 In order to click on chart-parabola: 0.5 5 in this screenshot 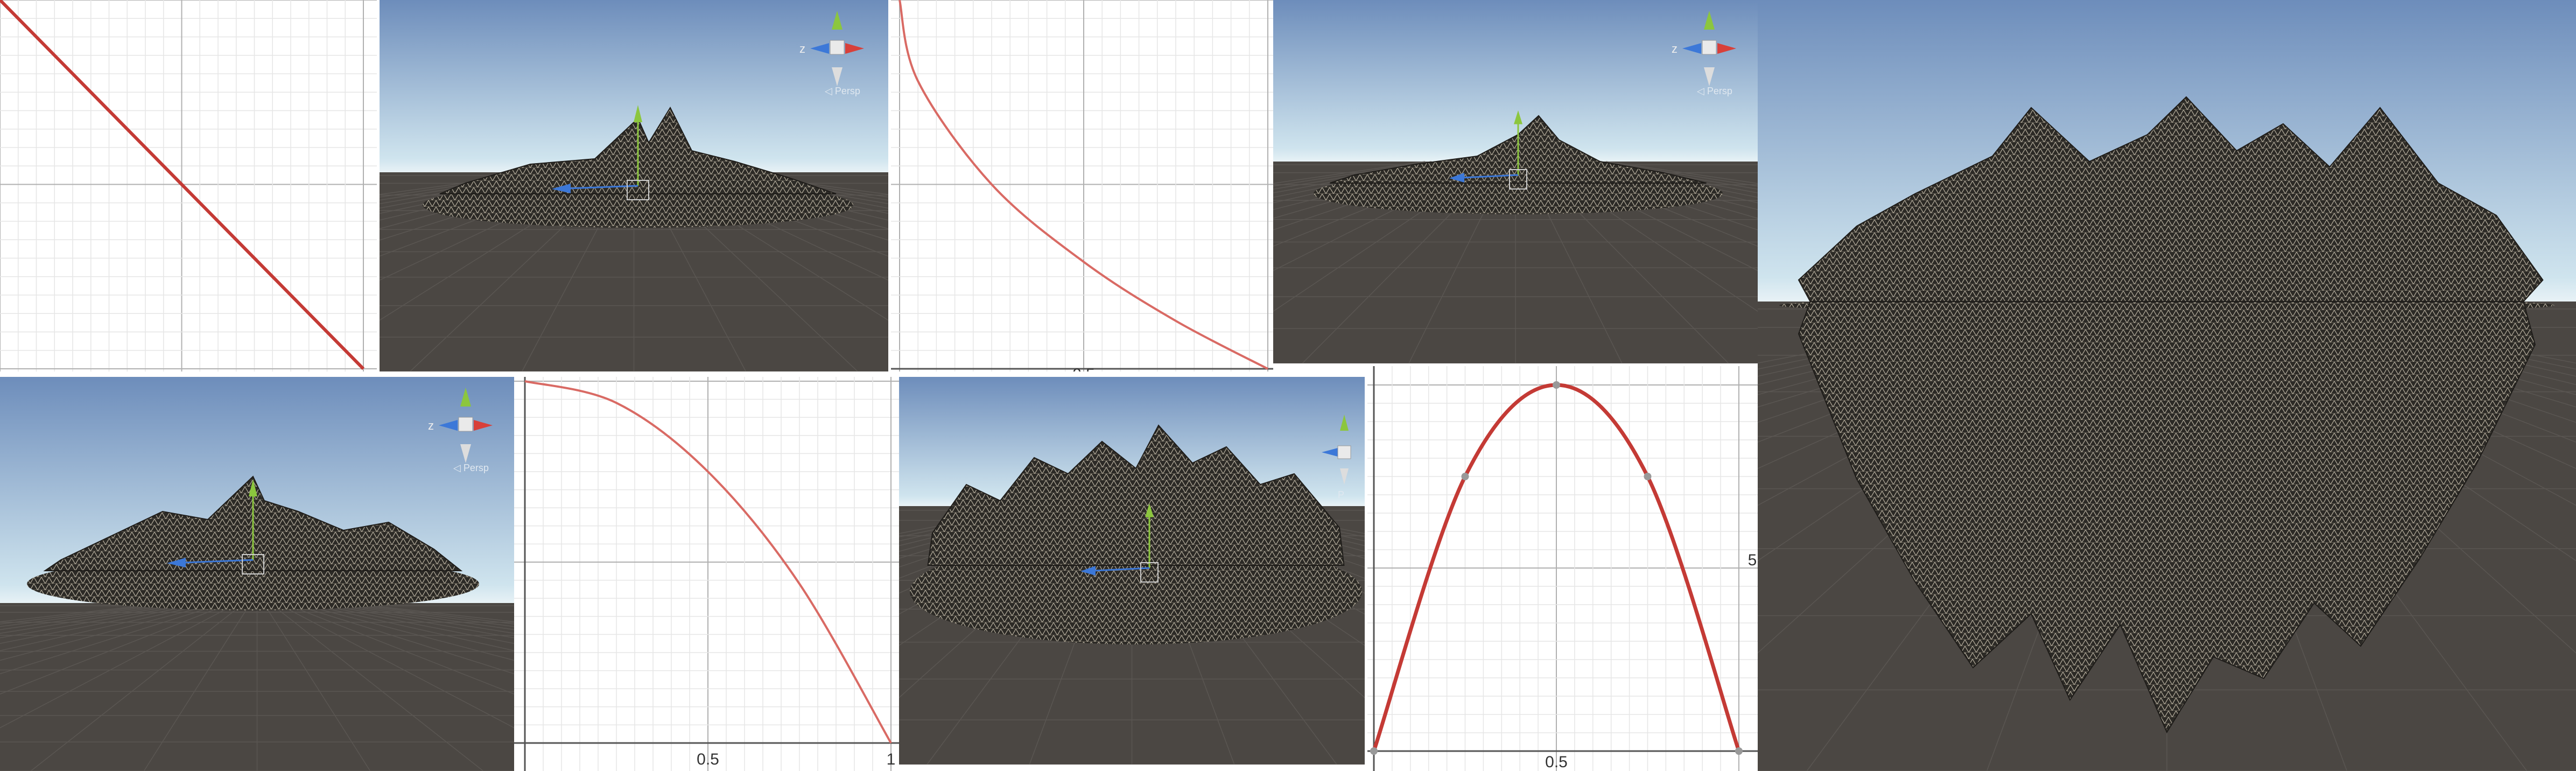, I will do `click(1562, 569)`.